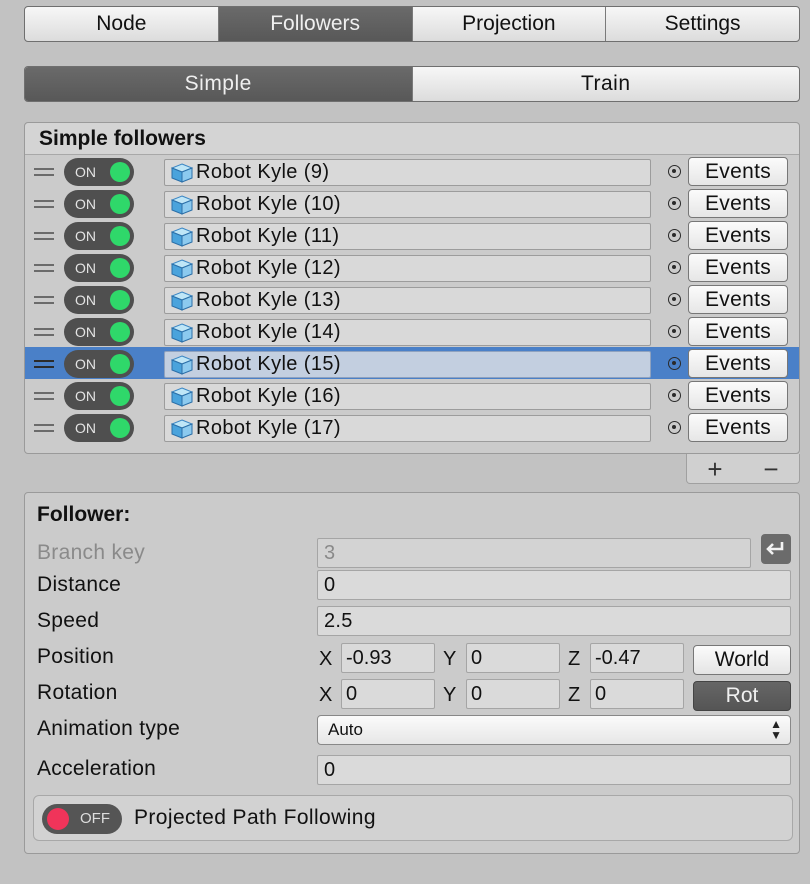  What do you see at coordinates (345, 729) in the screenshot?
I see `animation-type-value: Auto` at bounding box center [345, 729].